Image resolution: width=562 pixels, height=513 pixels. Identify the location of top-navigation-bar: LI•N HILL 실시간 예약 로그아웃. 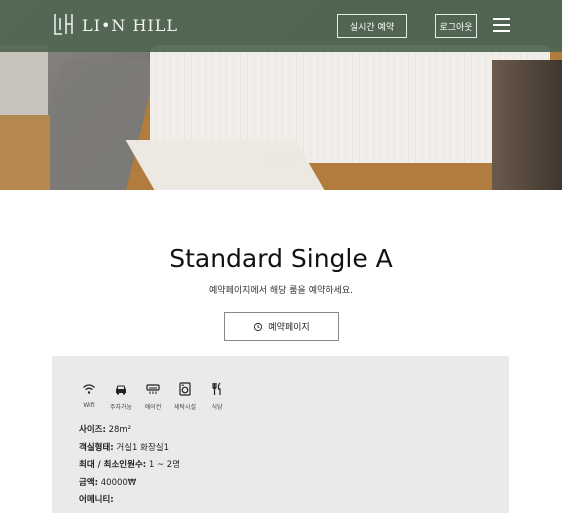
(281, 26).